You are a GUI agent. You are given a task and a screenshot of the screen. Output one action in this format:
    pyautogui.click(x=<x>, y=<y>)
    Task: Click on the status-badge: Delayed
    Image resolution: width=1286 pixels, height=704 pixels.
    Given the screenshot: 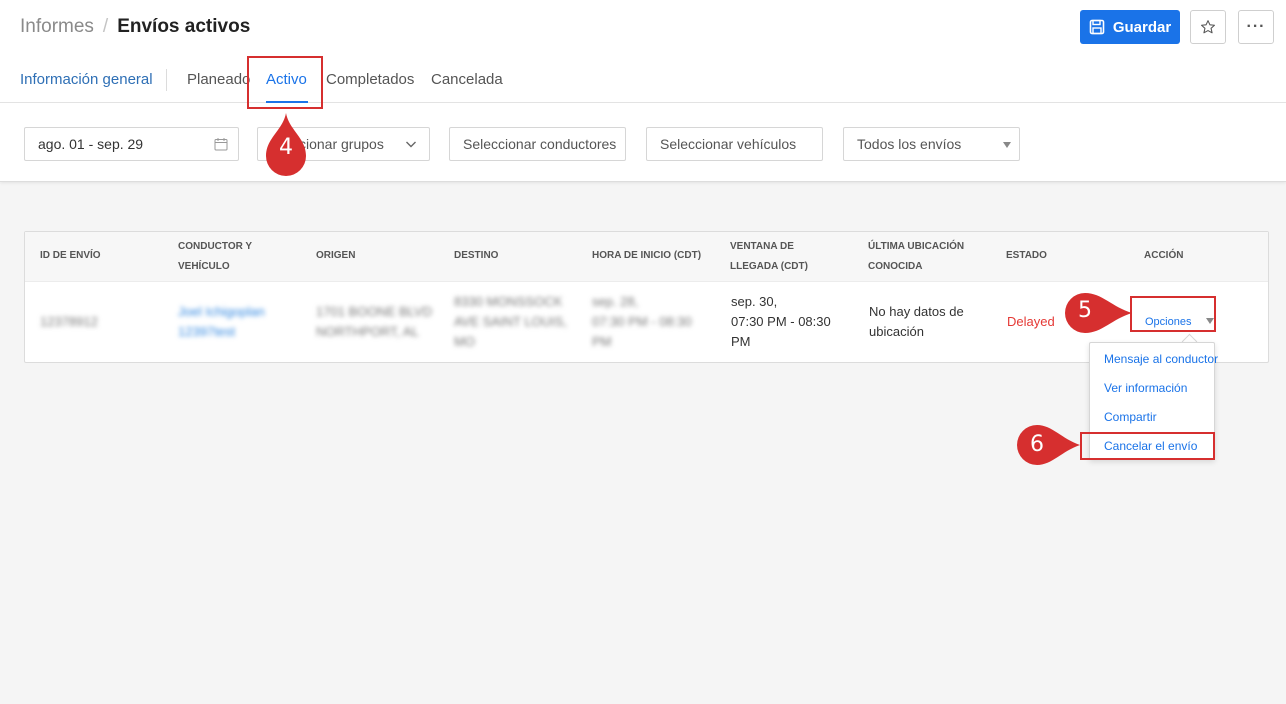 What is the action you would take?
    pyautogui.click(x=1031, y=321)
    